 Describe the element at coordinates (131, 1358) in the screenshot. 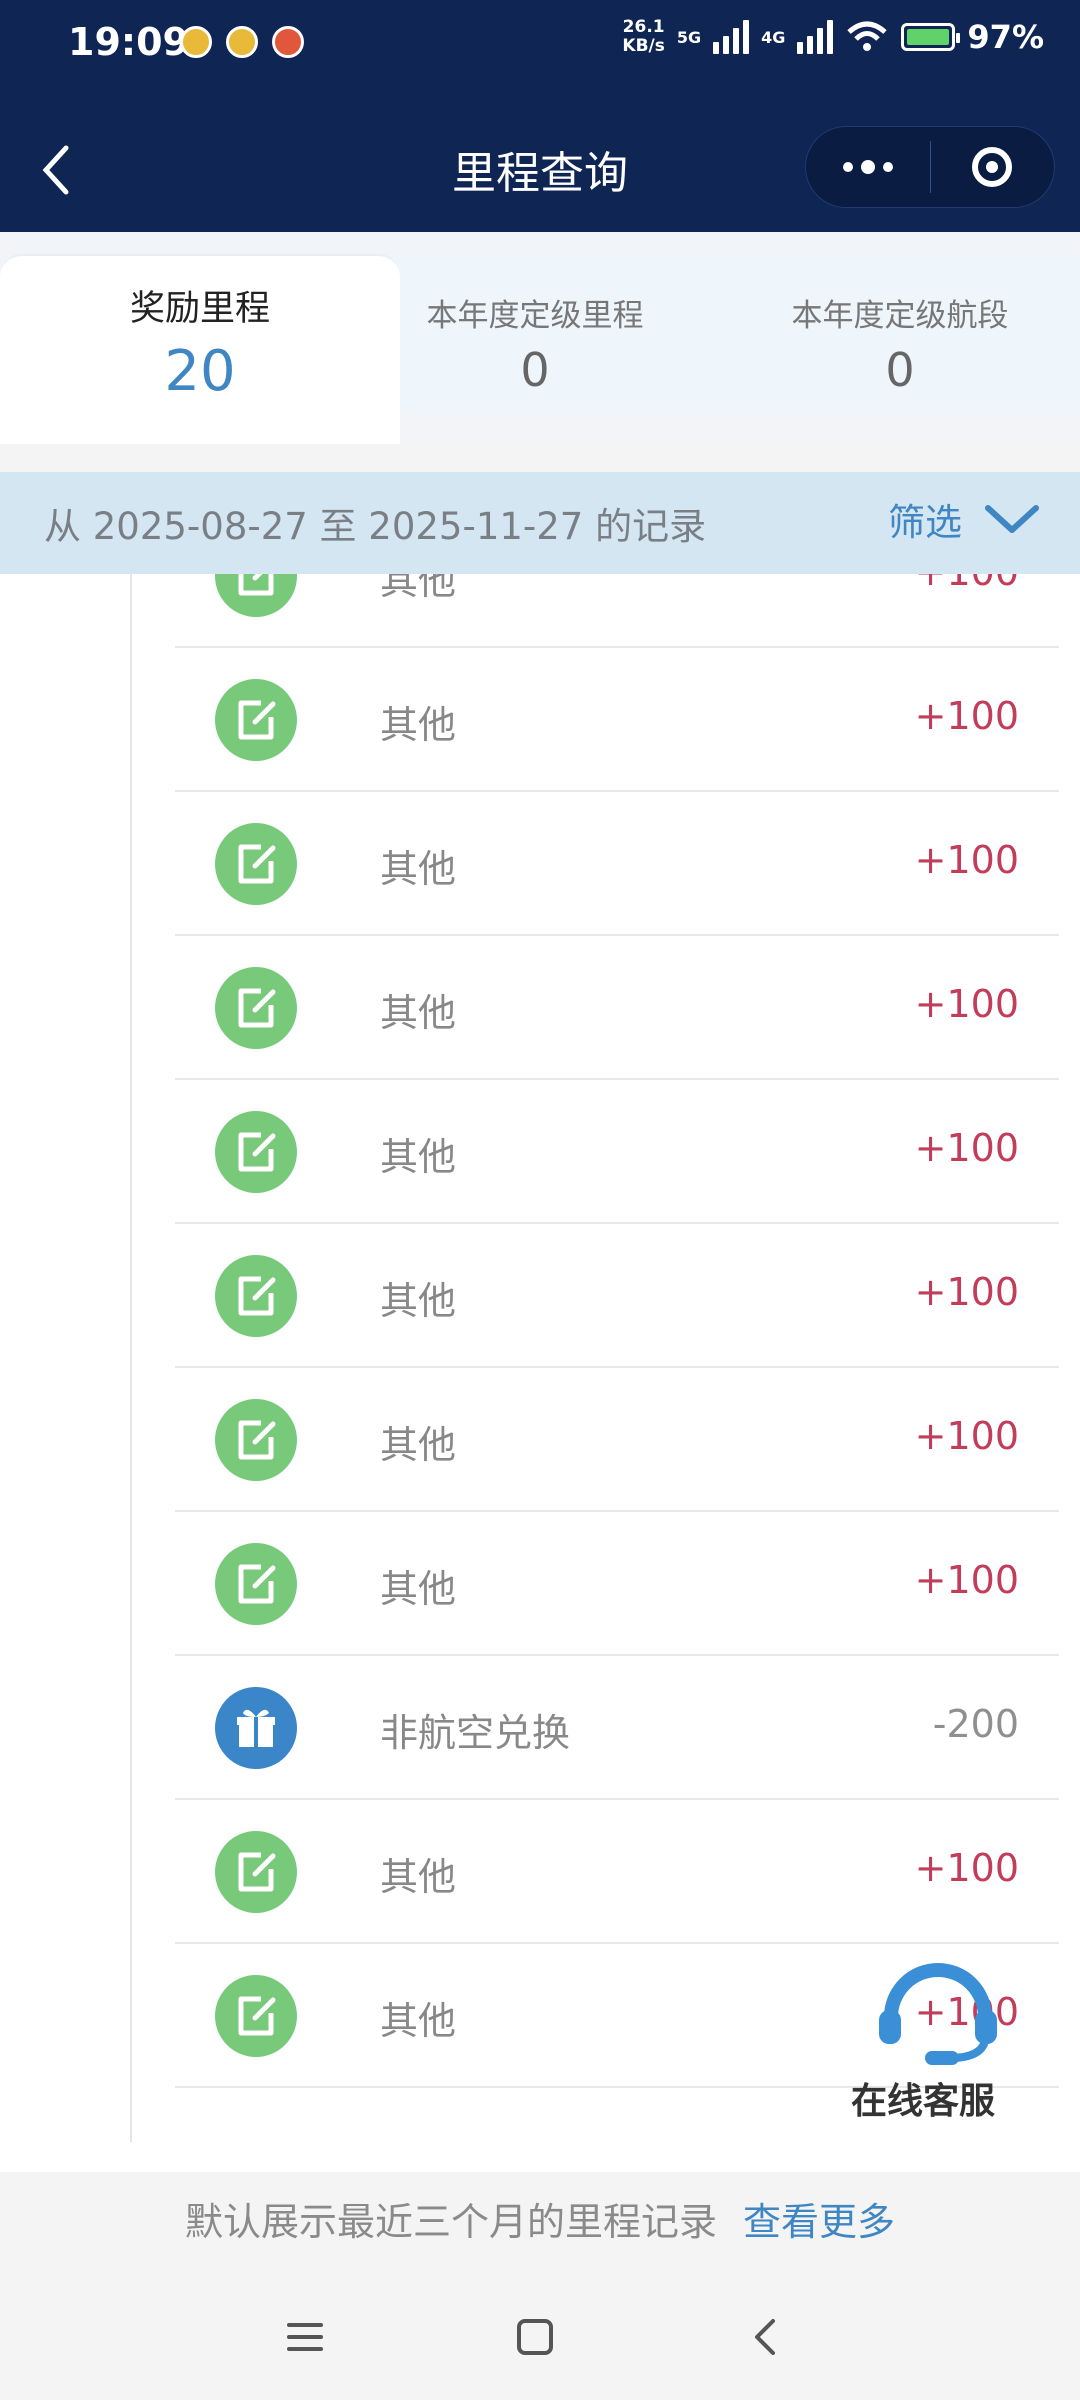

I see `timeline-line` at that location.